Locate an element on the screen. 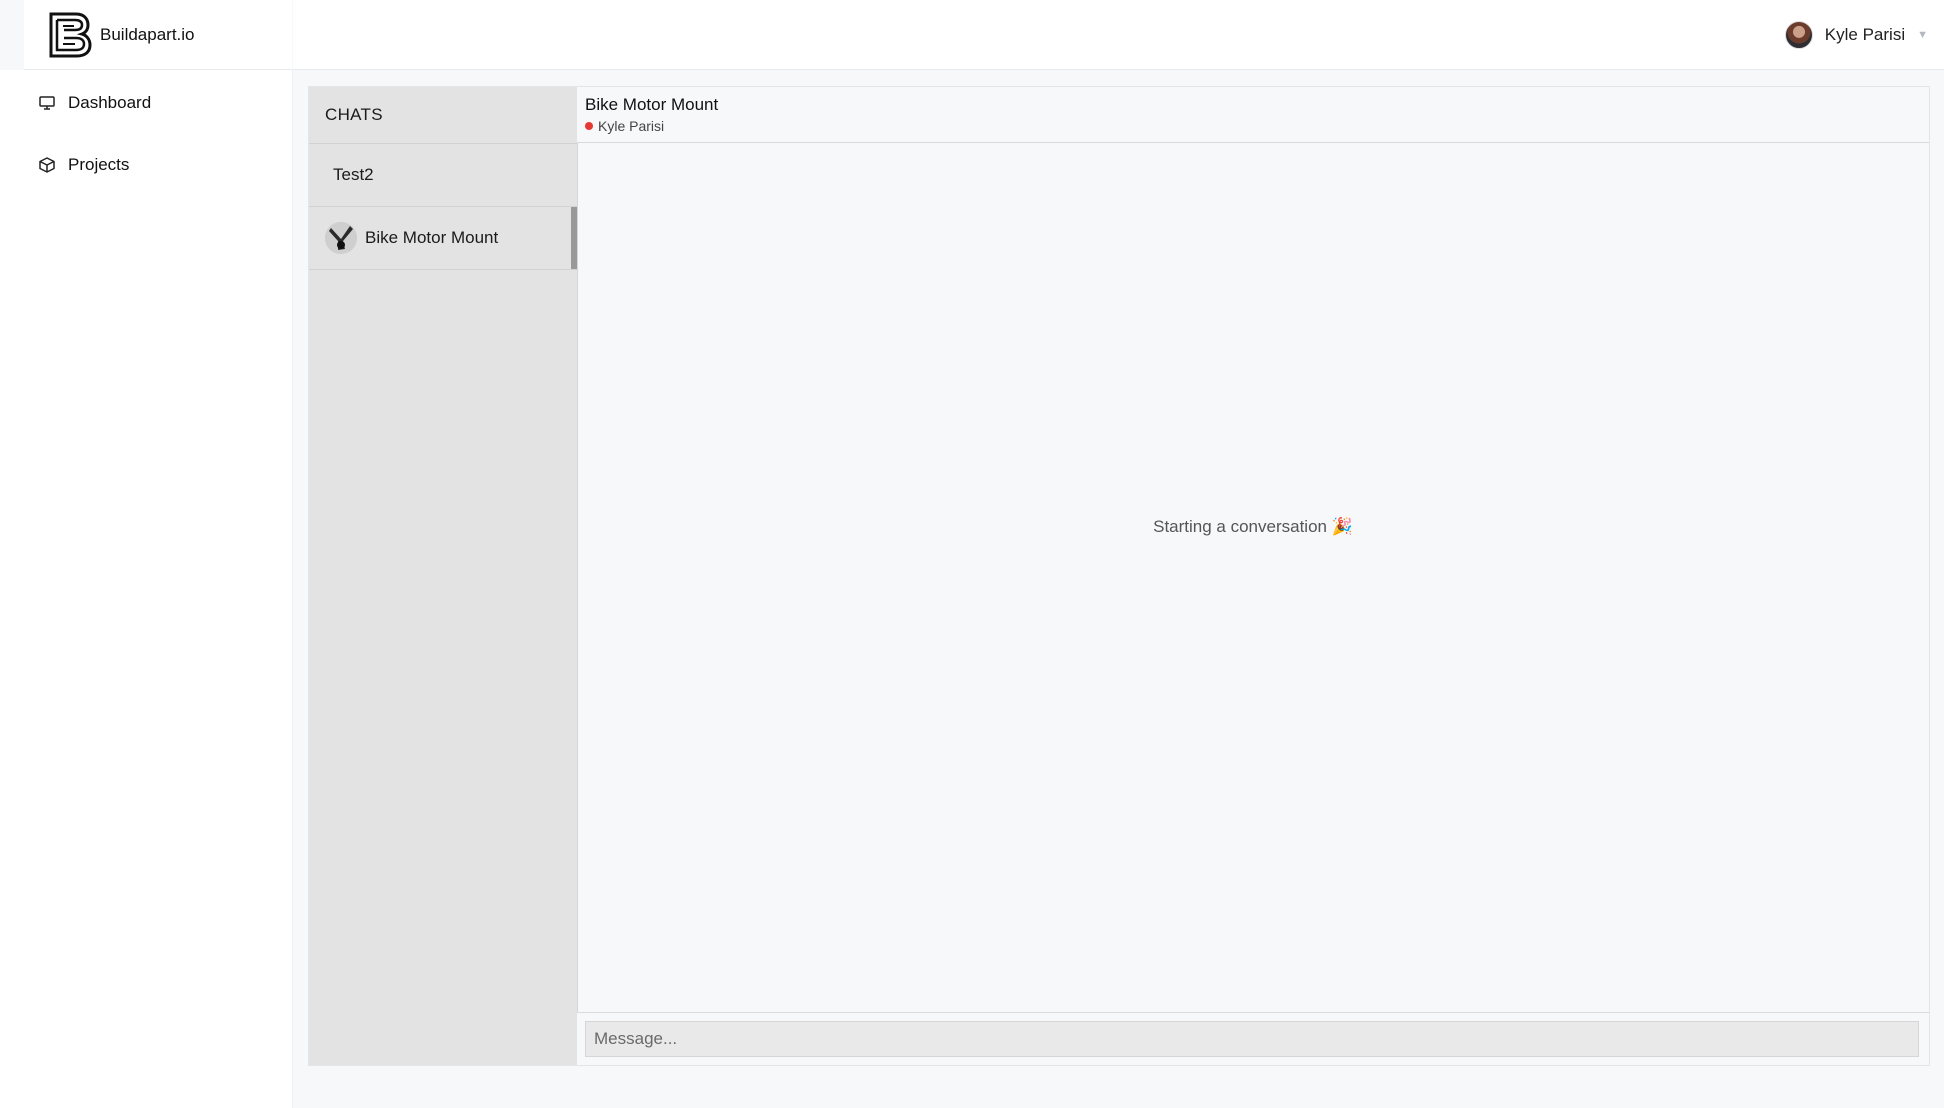 This screenshot has height=1108, width=1944. conversation-participant: Kyle Parisi is located at coordinates (624, 126).